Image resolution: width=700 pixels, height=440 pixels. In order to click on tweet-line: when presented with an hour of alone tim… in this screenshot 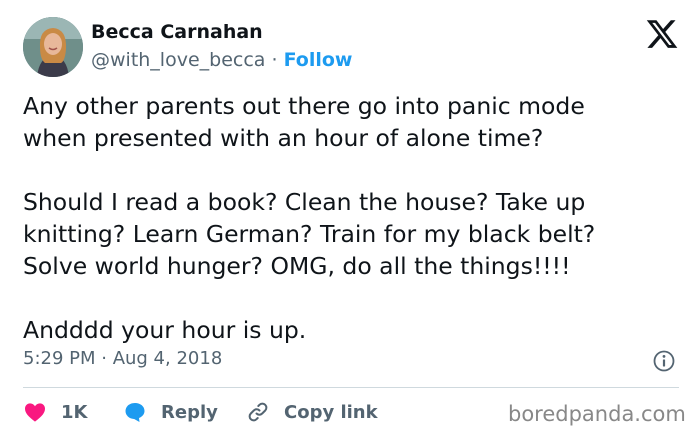, I will do `click(283, 138)`.